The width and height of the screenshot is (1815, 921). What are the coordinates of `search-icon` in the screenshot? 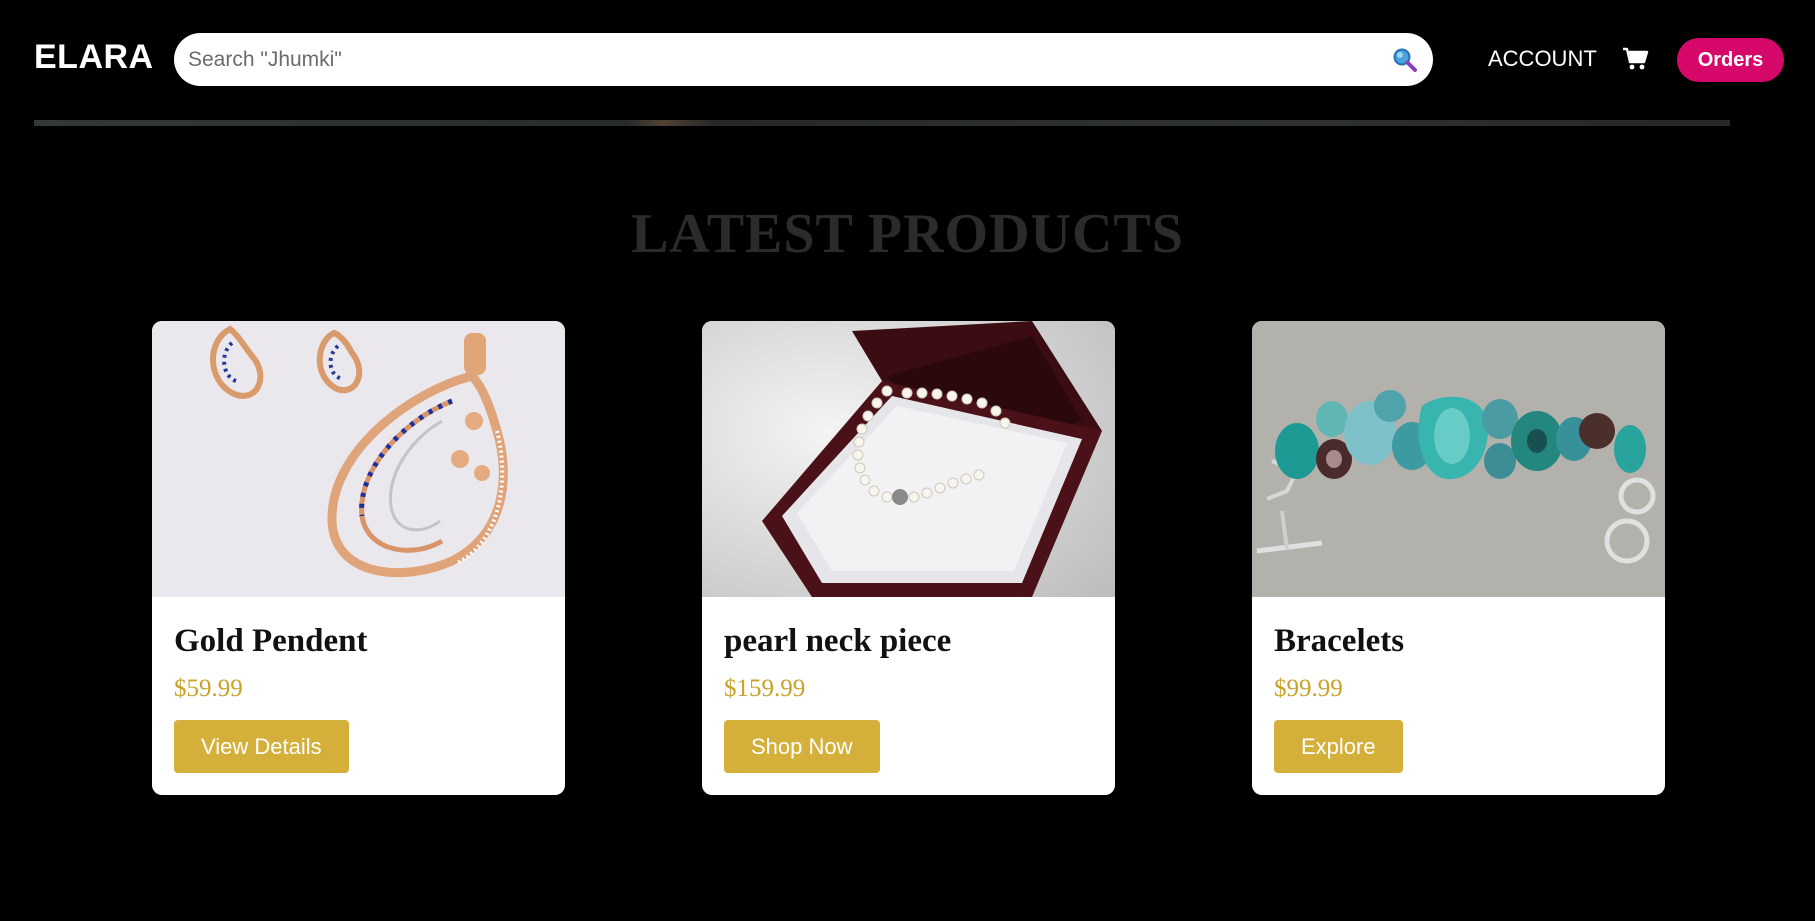 It's located at (1405, 60).